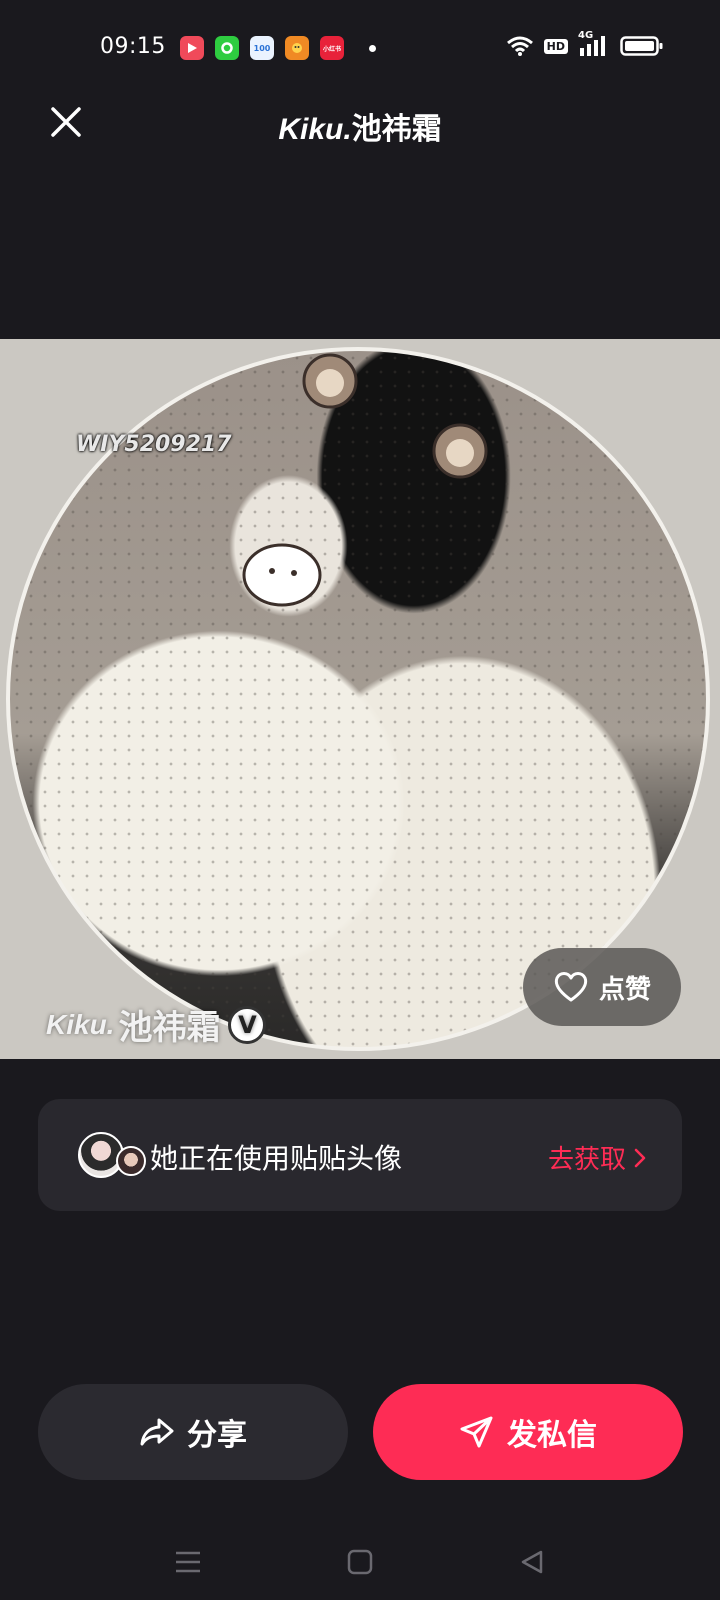 The image size is (720, 1600). I want to click on wifi-icon, so click(519, 46).